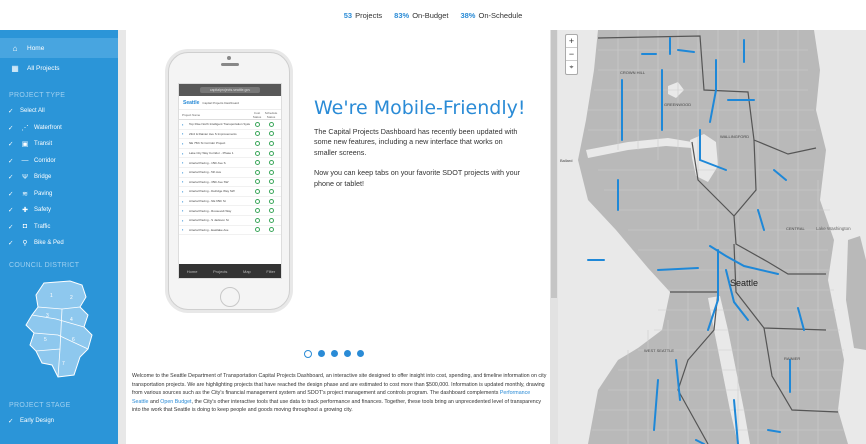  What do you see at coordinates (42, 226) in the screenshot?
I see `project-type-label: Traffic` at bounding box center [42, 226].